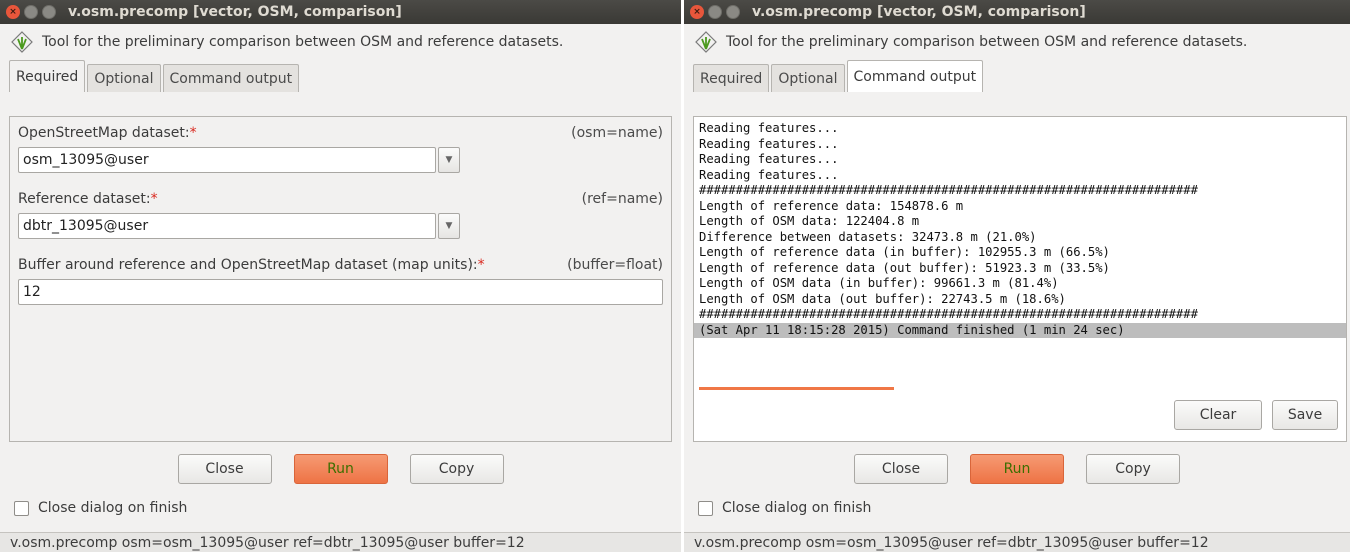 This screenshot has width=1350, height=552. What do you see at coordinates (1218, 415) in the screenshot?
I see `clear-button: Clear` at bounding box center [1218, 415].